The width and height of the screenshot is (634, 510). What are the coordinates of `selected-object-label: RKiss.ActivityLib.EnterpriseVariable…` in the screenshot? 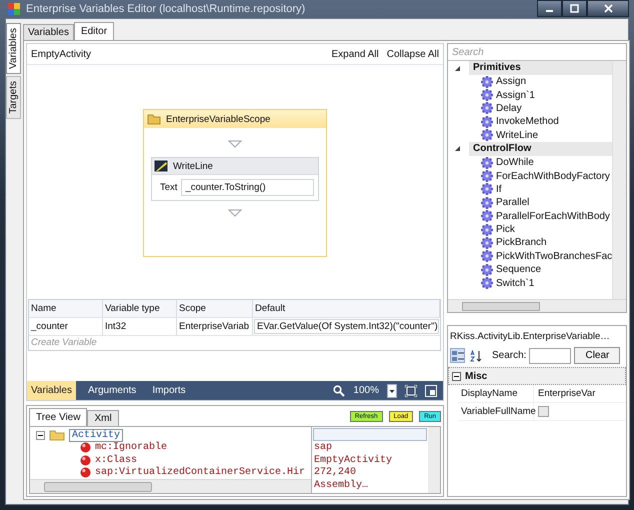 It's located at (530, 337).